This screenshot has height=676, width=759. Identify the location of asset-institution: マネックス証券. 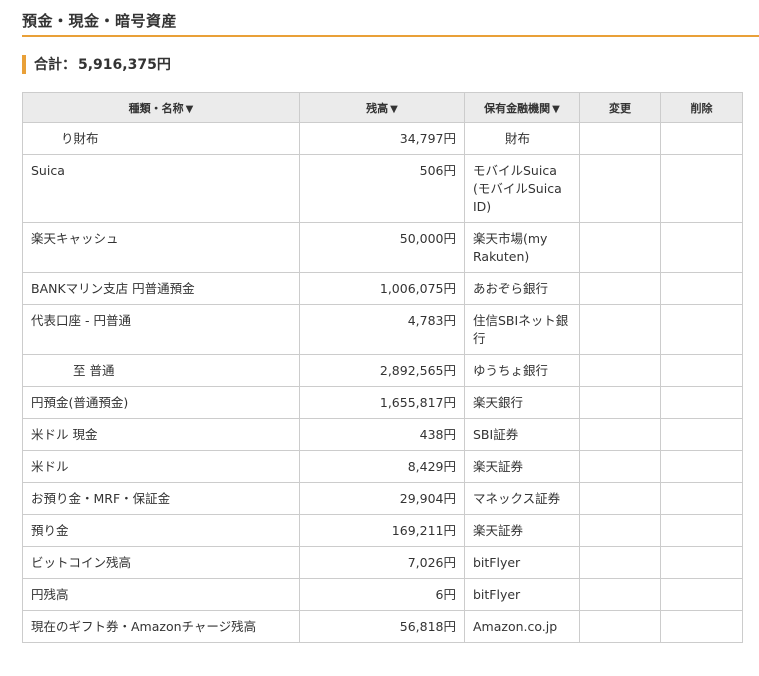
(522, 498).